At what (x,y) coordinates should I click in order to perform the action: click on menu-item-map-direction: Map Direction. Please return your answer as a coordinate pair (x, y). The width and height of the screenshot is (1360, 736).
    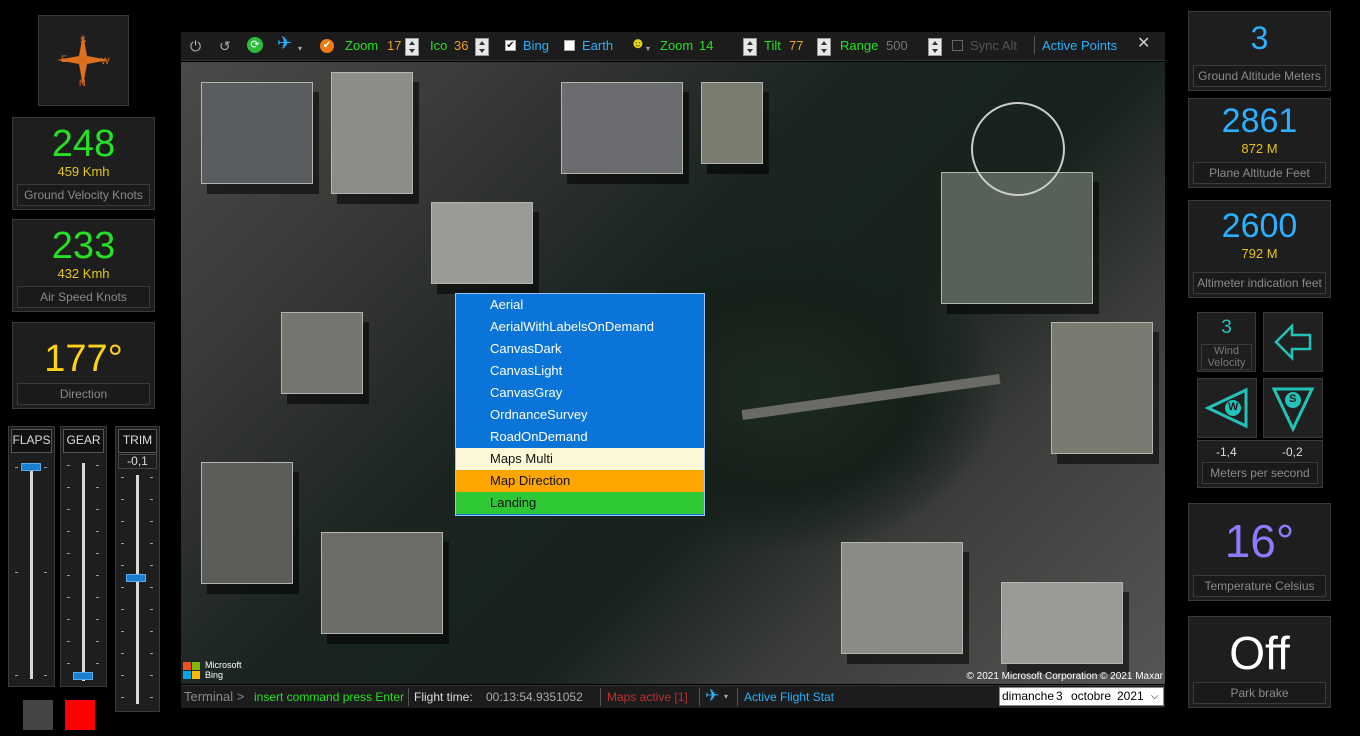
    Looking at the image, I should click on (580, 481).